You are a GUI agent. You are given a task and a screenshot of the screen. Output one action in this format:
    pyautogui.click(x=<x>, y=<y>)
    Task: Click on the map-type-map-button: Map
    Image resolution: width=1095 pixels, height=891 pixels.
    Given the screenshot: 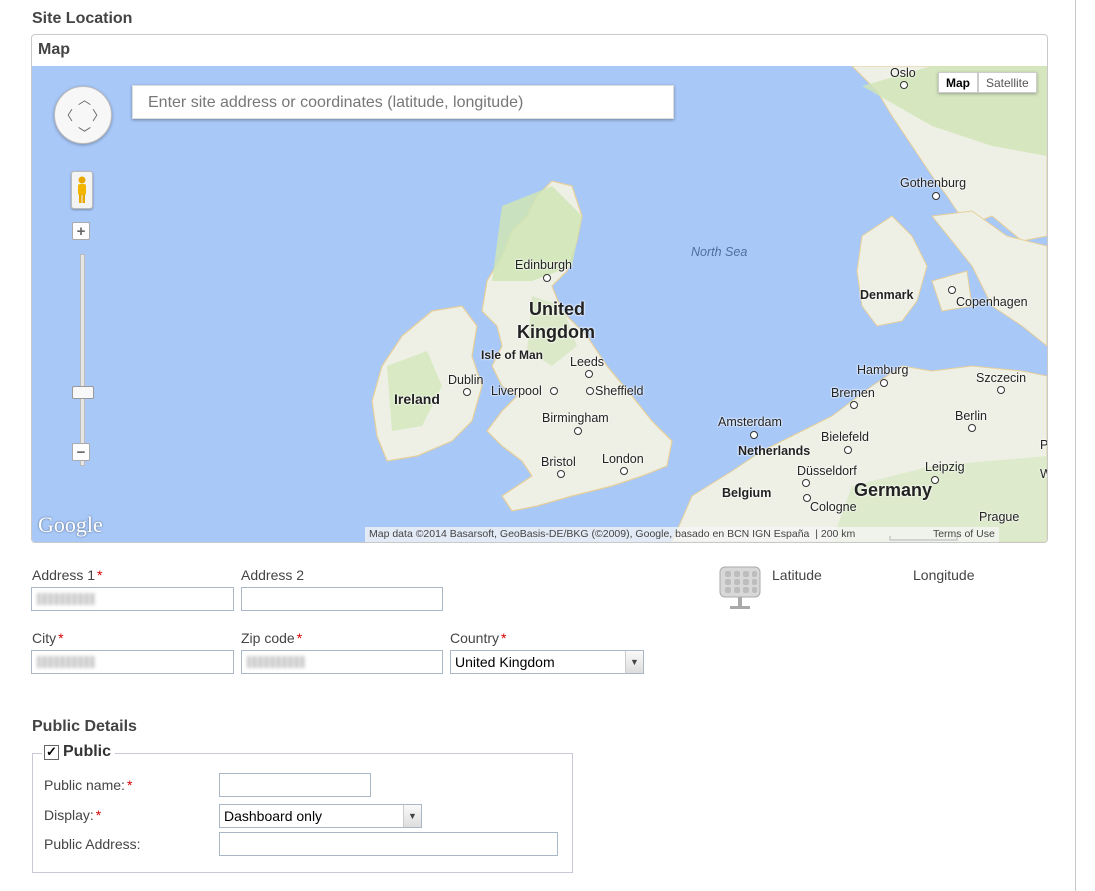 What is the action you would take?
    pyautogui.click(x=958, y=82)
    